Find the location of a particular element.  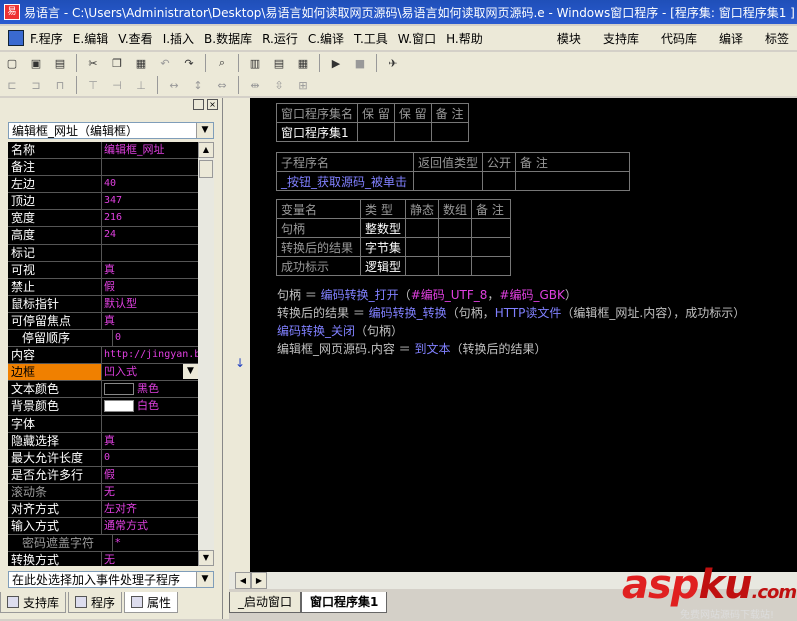

property-row: 文本颜色 黑色 is located at coordinates (103, 390).